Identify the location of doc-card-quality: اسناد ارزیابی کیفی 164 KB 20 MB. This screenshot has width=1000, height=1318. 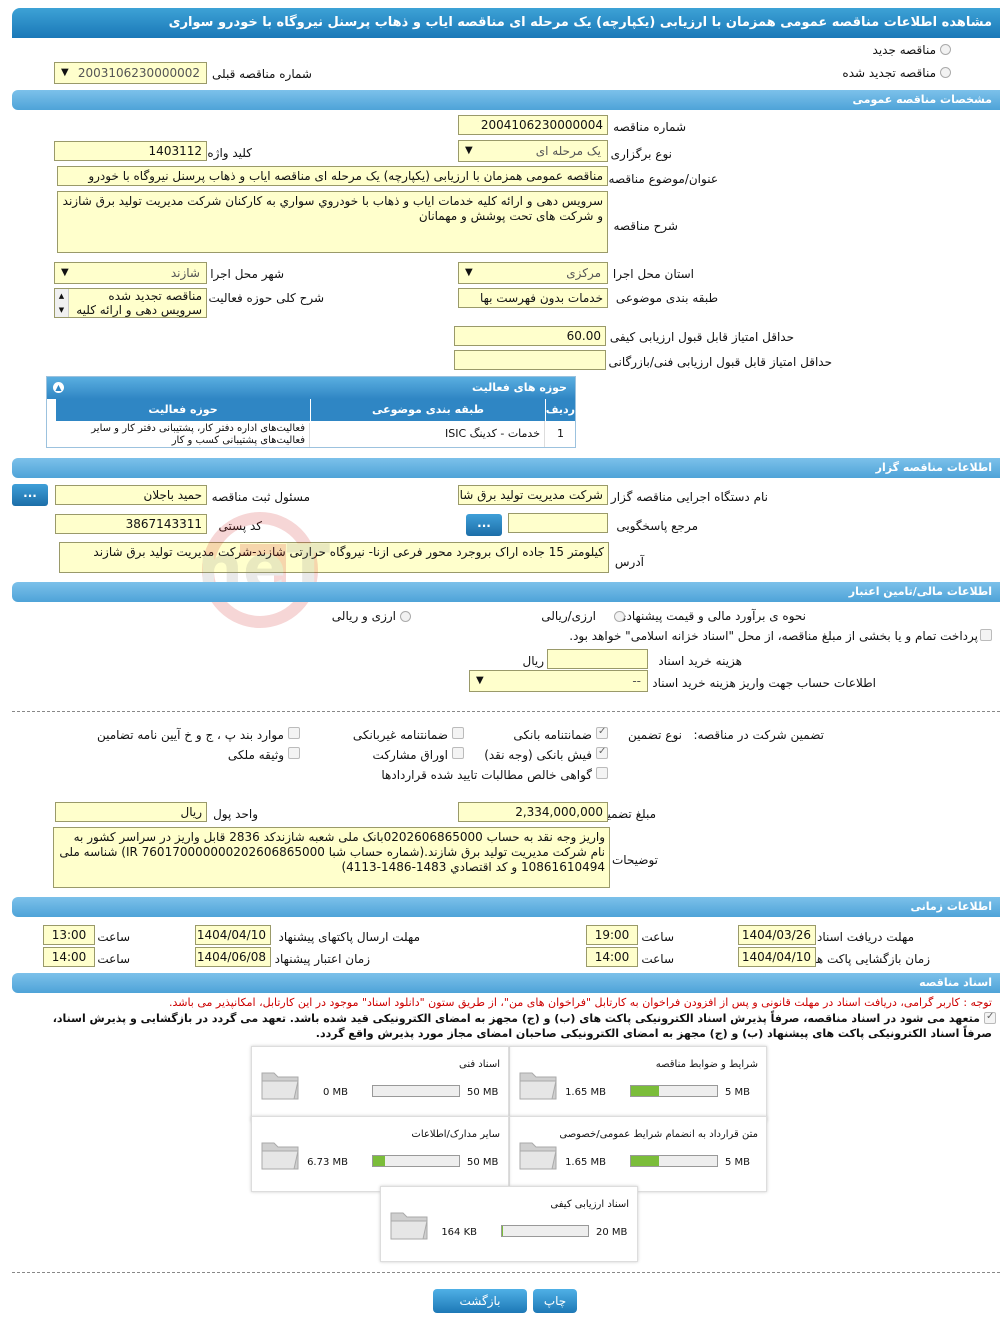
(509, 1224).